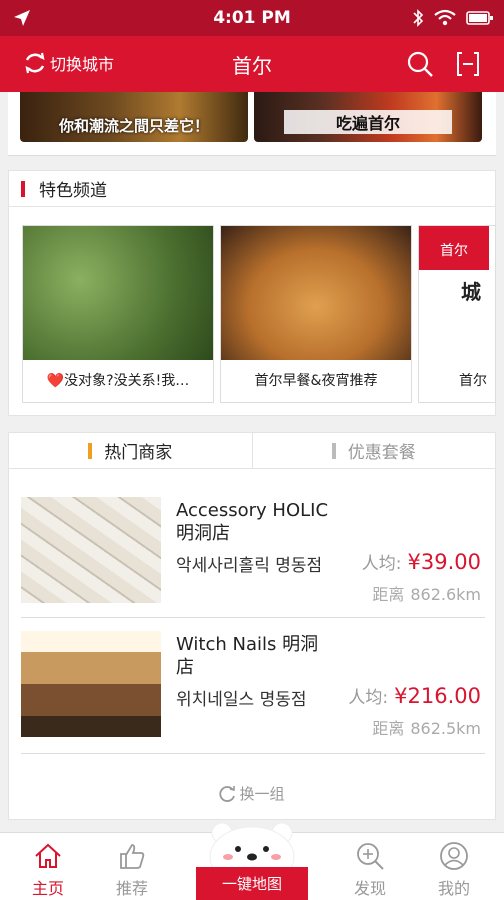 This screenshot has height=900, width=504. What do you see at coordinates (316, 381) in the screenshot?
I see `channel-caption: 首尔早餐&夜宵推荐` at bounding box center [316, 381].